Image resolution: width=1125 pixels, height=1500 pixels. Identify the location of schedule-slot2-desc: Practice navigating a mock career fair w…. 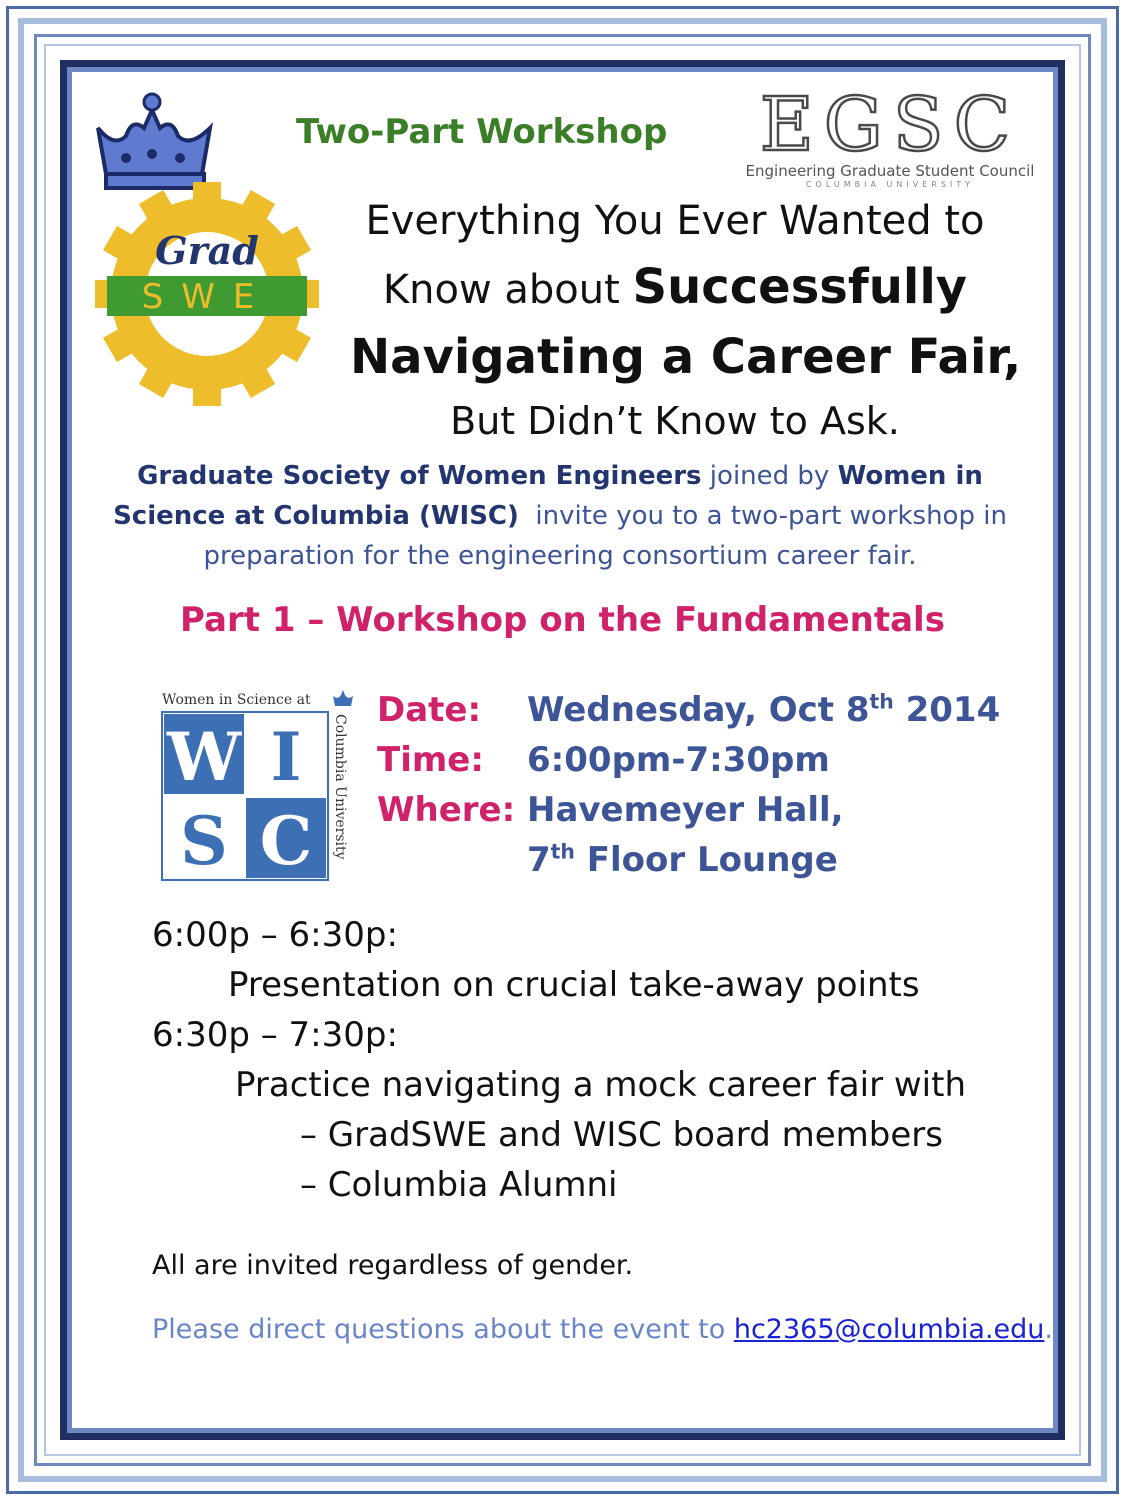
(600, 1085).